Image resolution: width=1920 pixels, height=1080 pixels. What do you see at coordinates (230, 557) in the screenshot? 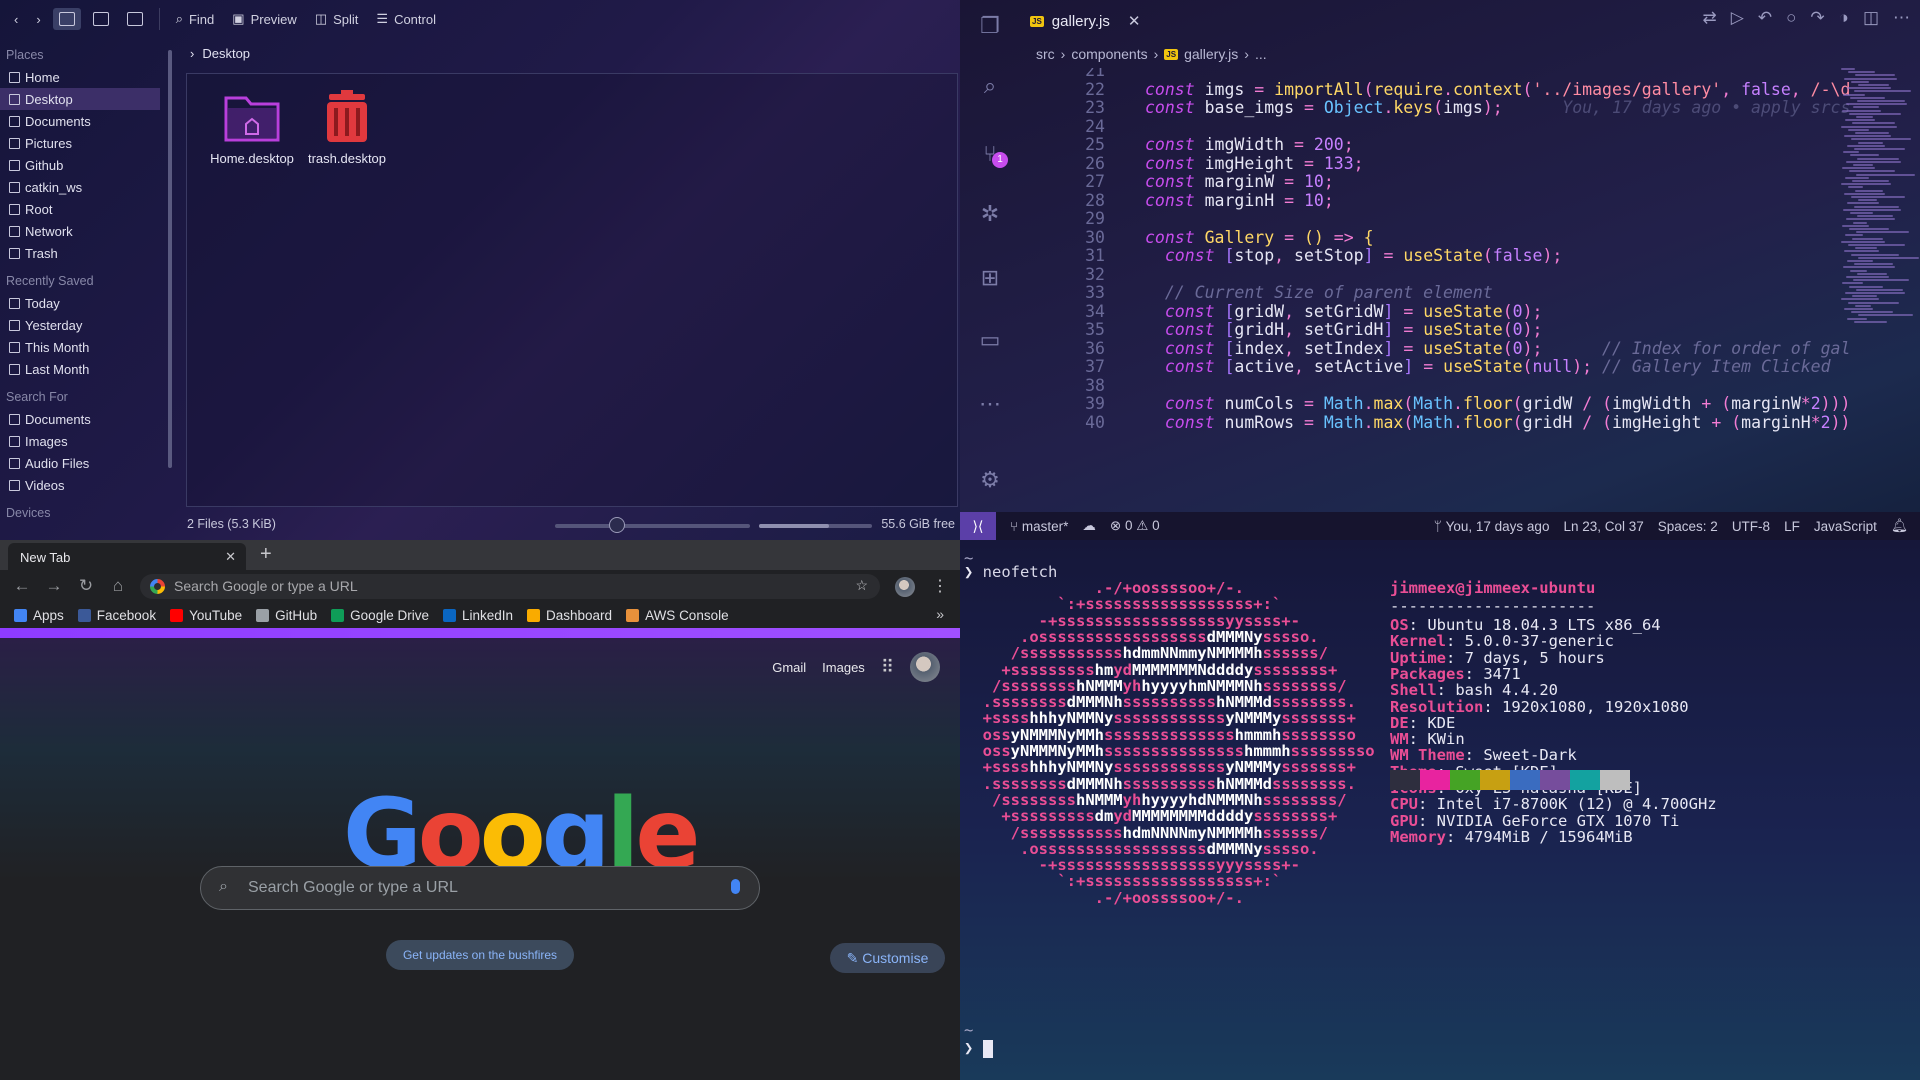
I see `close-tab-icon: ✕` at bounding box center [230, 557].